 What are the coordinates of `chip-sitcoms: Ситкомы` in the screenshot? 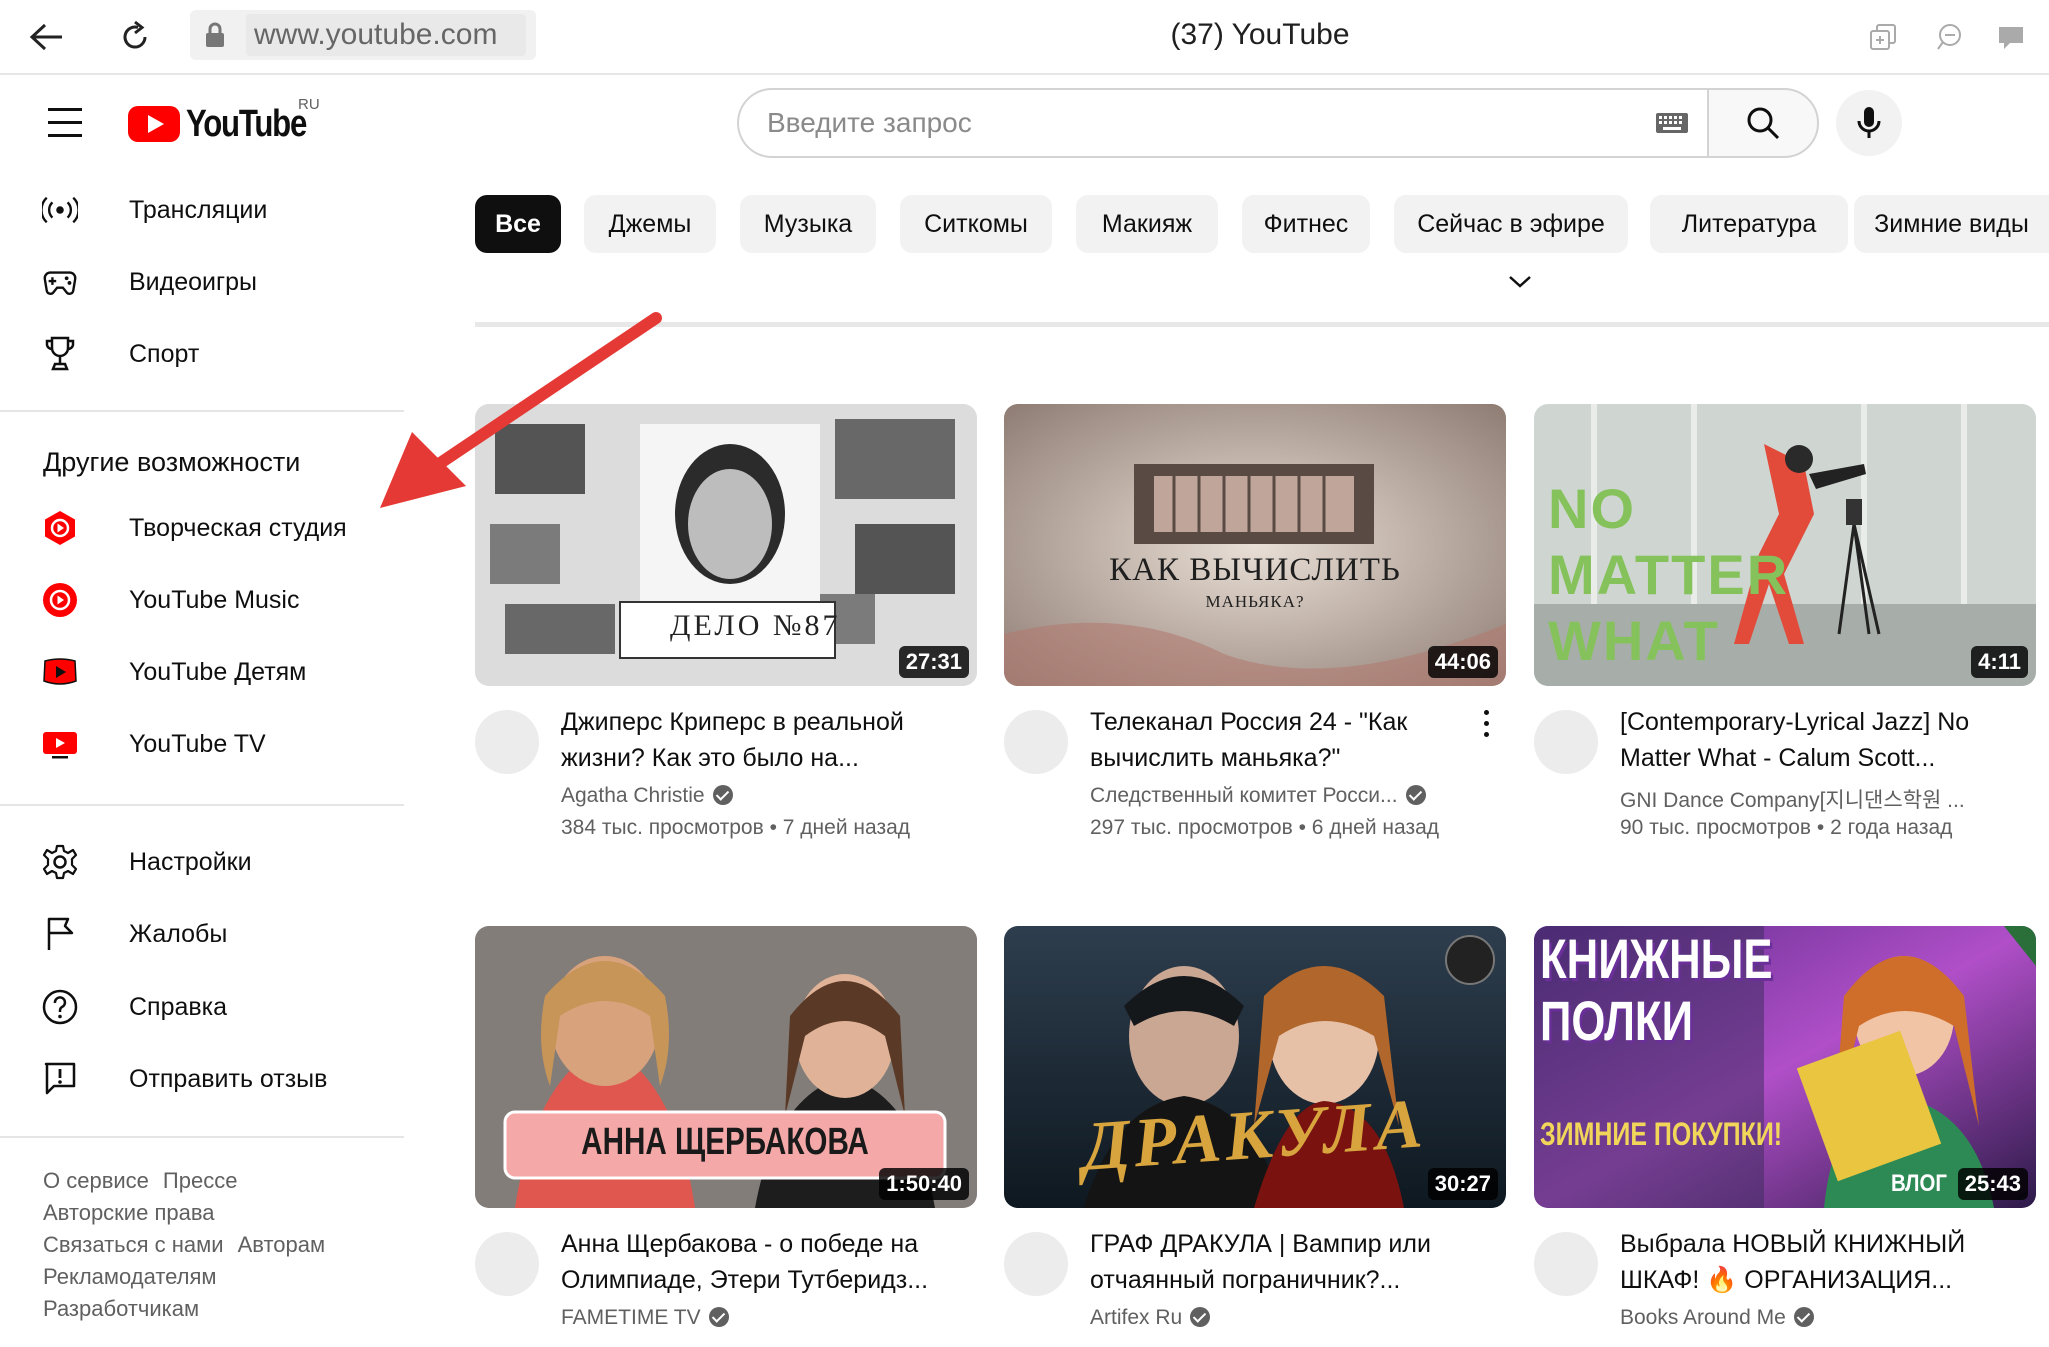 It's located at (976, 224).